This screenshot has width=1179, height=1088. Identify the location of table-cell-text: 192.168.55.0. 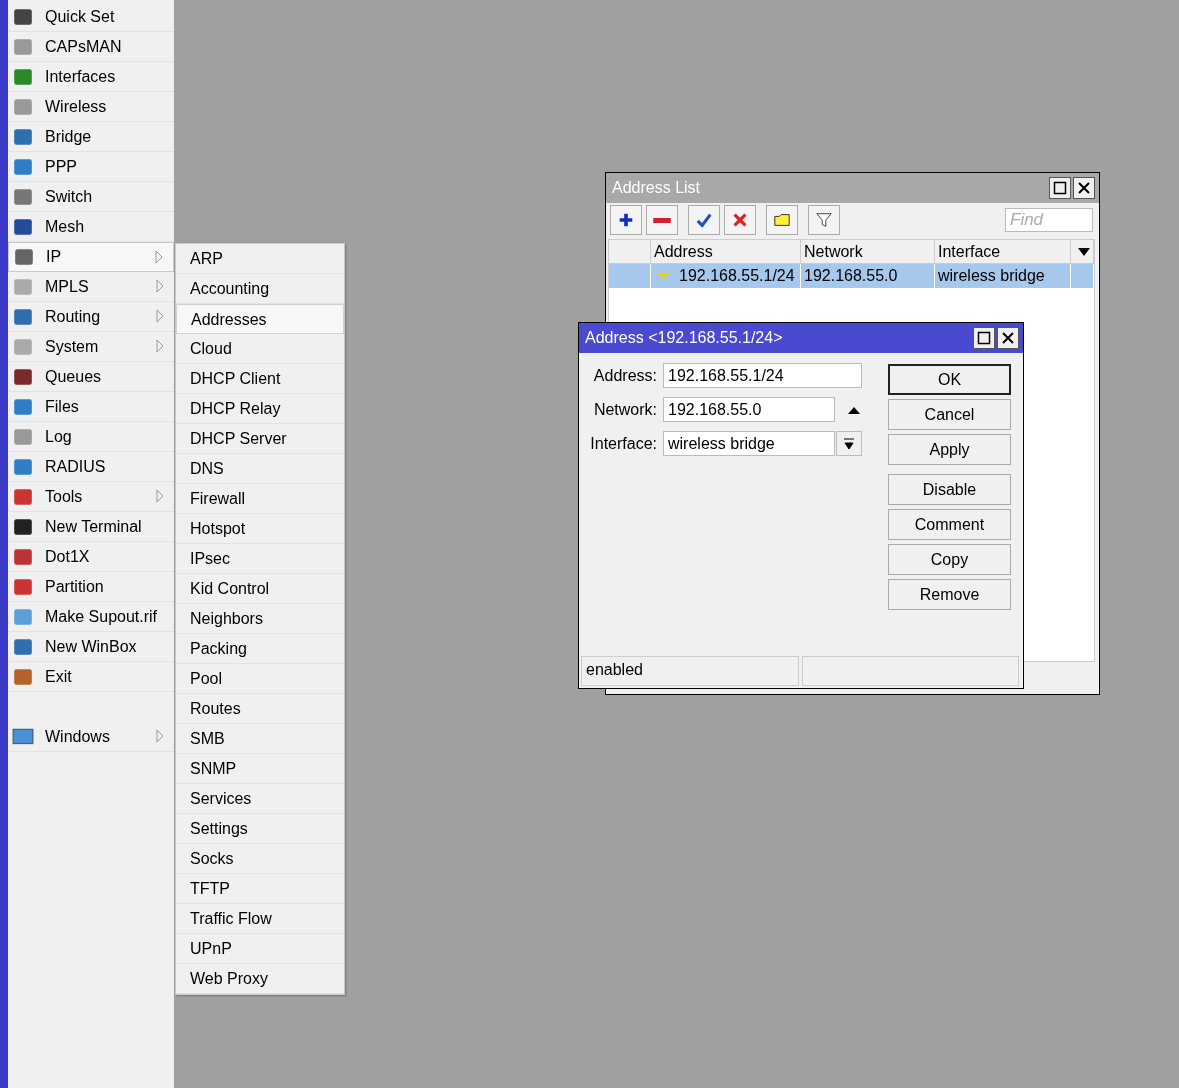
(851, 276).